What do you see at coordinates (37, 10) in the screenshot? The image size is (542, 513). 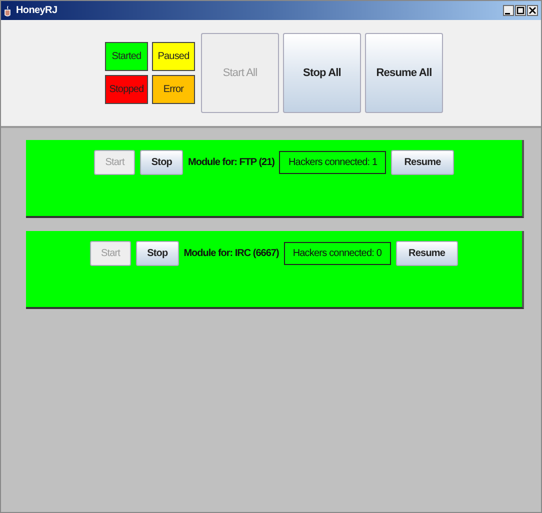 I see `window-title: HoneyRJ` at bounding box center [37, 10].